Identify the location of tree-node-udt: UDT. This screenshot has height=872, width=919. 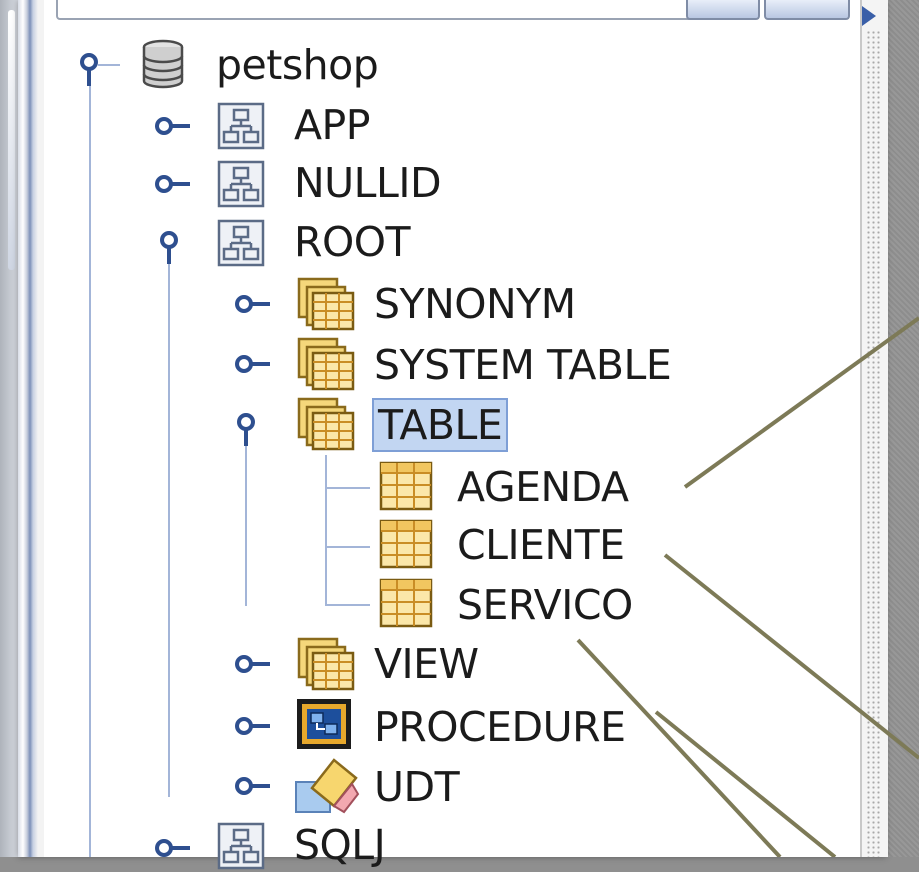
(417, 787).